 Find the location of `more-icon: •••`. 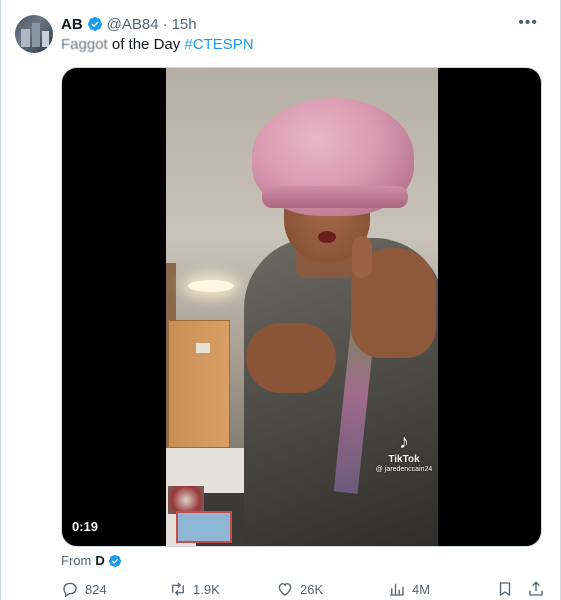

more-icon: ••• is located at coordinates (528, 23).